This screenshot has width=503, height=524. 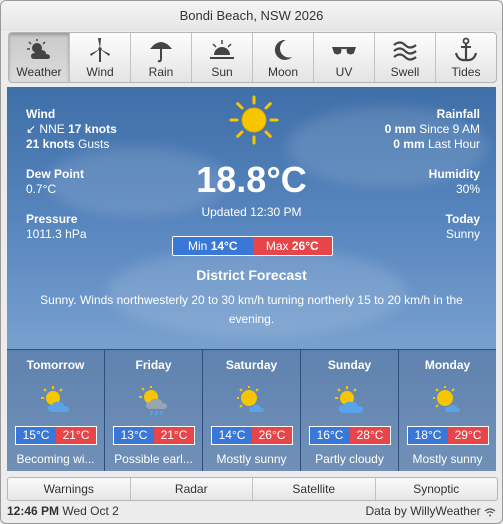 What do you see at coordinates (161, 52) in the screenshot?
I see `umbrella-icon` at bounding box center [161, 52].